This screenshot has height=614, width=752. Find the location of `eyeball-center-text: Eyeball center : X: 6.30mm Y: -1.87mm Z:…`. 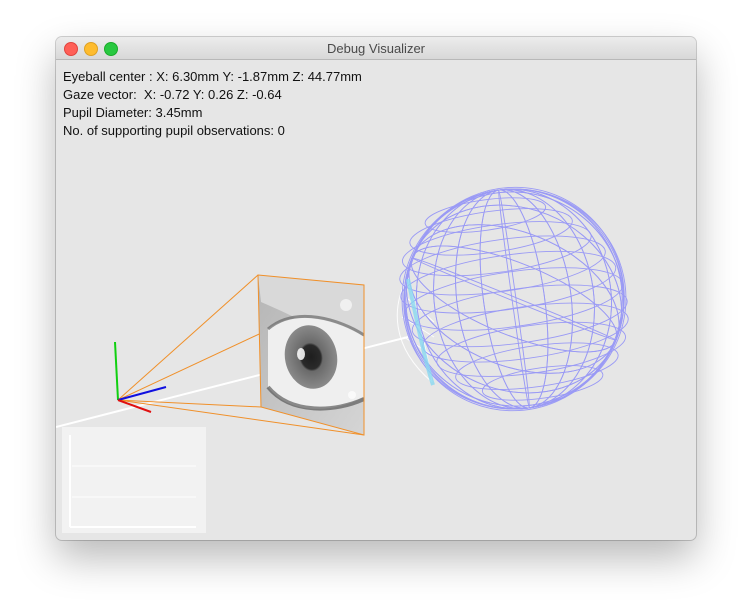

eyeball-center-text: Eyeball center : X: 6.30mm Y: -1.87mm Z:… is located at coordinates (212, 76).